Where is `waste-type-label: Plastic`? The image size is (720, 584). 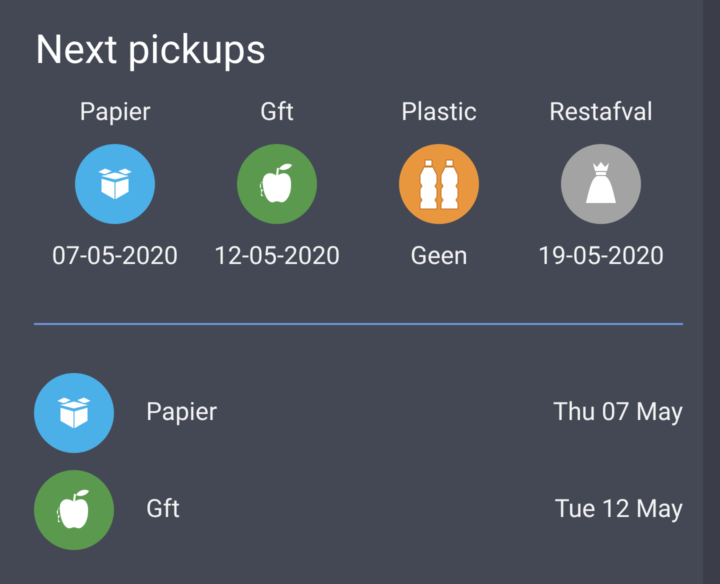
waste-type-label: Plastic is located at coordinates (439, 113).